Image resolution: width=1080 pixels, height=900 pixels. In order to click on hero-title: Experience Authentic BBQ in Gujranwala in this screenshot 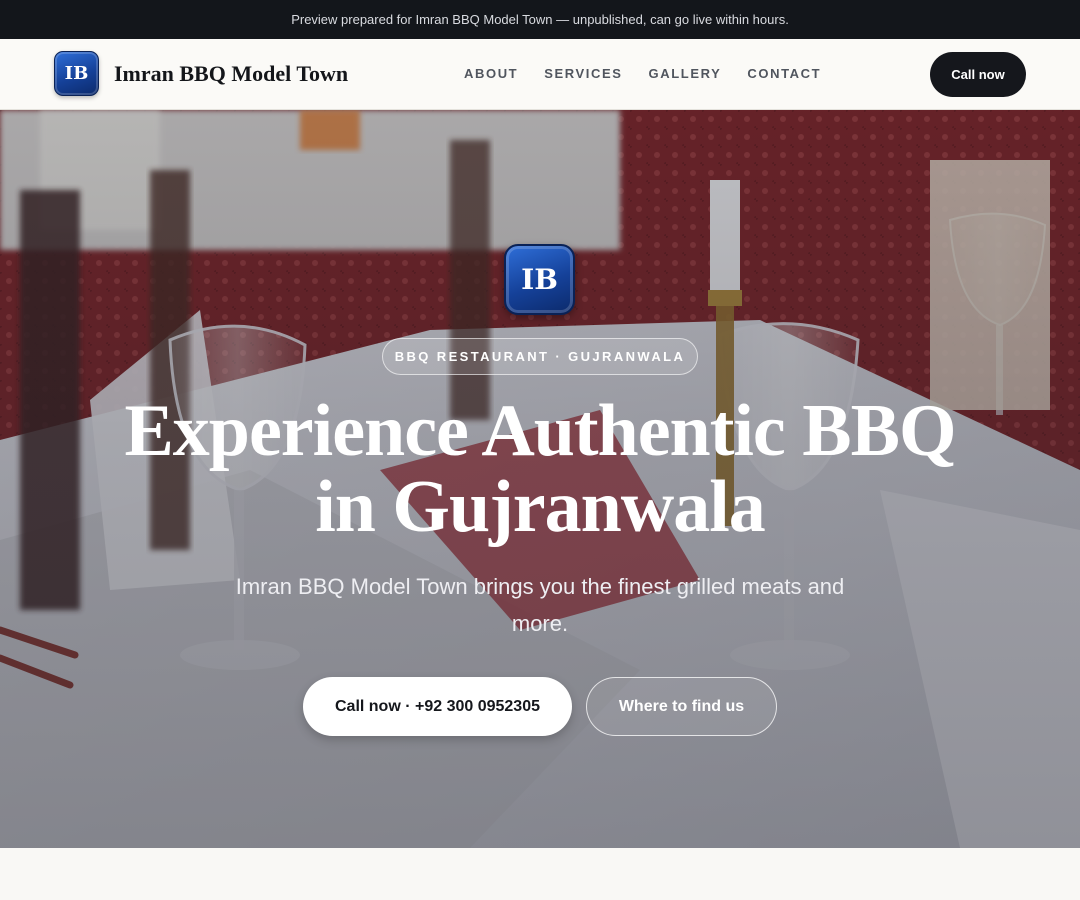, I will do `click(540, 469)`.